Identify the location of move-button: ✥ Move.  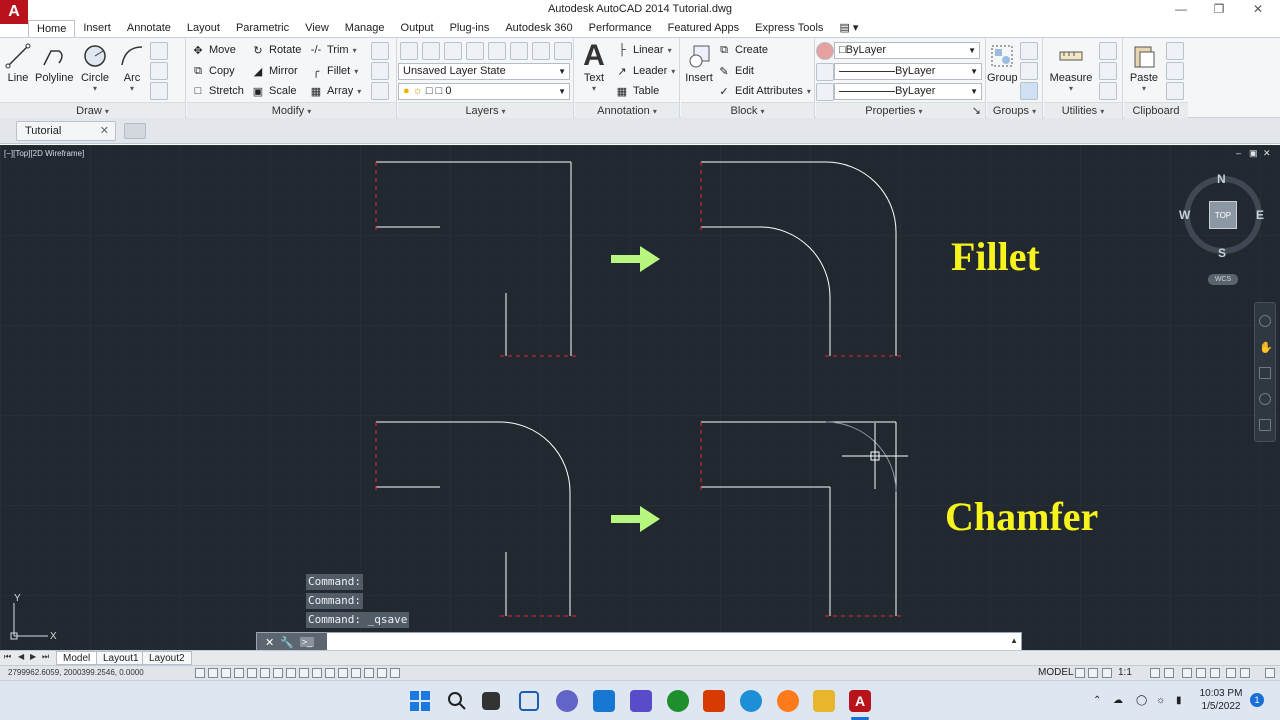
(213, 50).